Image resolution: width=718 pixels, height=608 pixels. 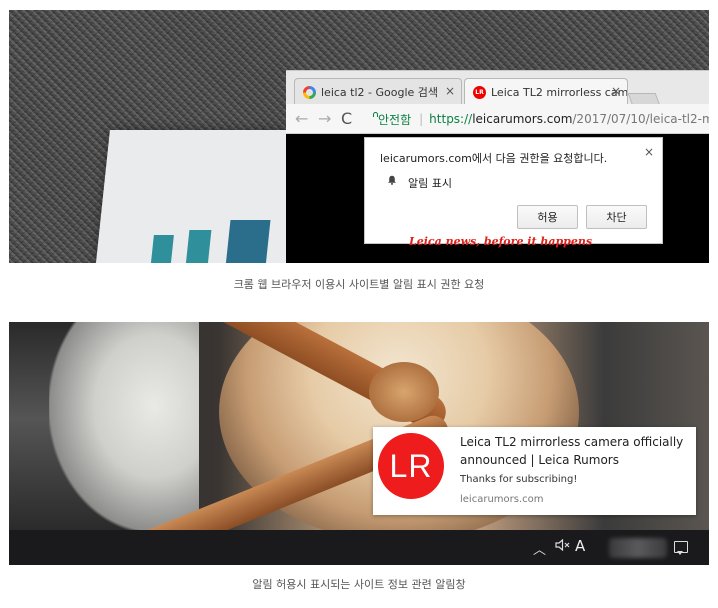 I want to click on action-center-icon, so click(x=681, y=548).